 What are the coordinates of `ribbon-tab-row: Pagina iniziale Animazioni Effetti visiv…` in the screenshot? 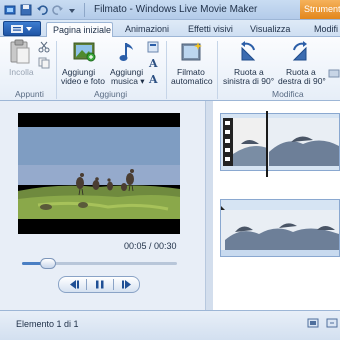 It's located at (170, 28).